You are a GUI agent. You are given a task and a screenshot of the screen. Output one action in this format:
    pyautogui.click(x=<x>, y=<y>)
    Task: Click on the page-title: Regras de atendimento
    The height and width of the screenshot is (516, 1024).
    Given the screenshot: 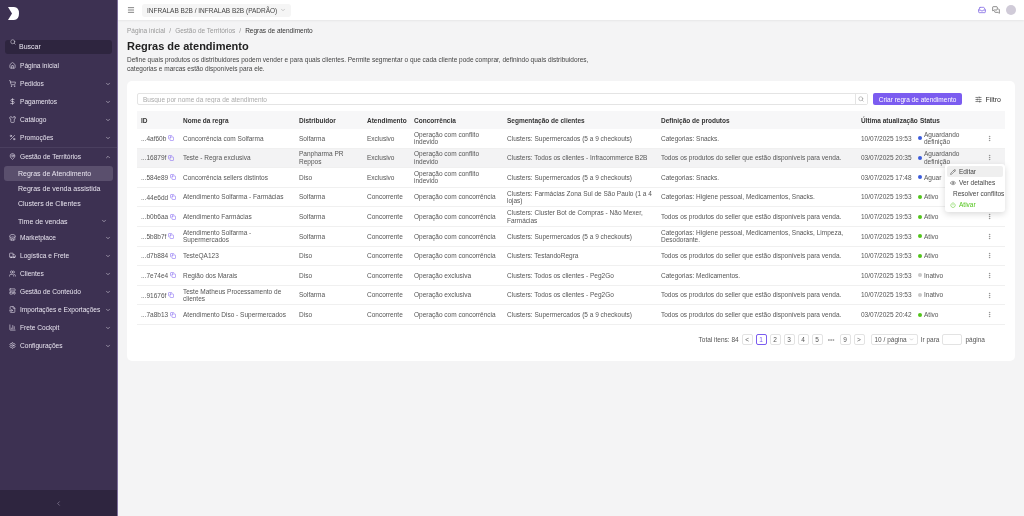 What is the action you would take?
    pyautogui.click(x=188, y=46)
    